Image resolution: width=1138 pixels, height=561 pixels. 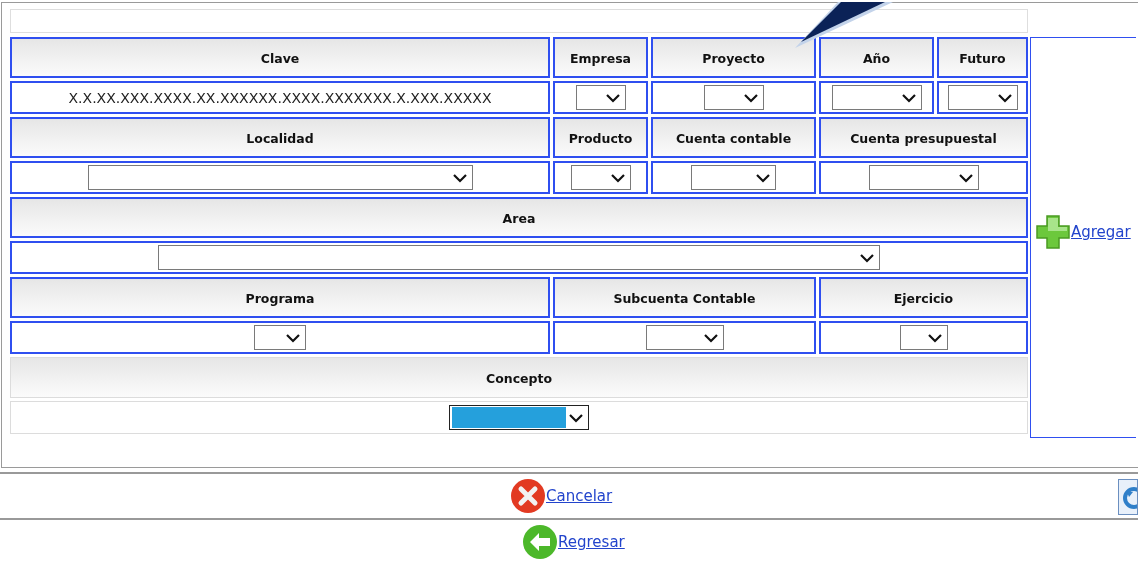 What do you see at coordinates (561, 496) in the screenshot?
I see `cancel-link: Cancelar` at bounding box center [561, 496].